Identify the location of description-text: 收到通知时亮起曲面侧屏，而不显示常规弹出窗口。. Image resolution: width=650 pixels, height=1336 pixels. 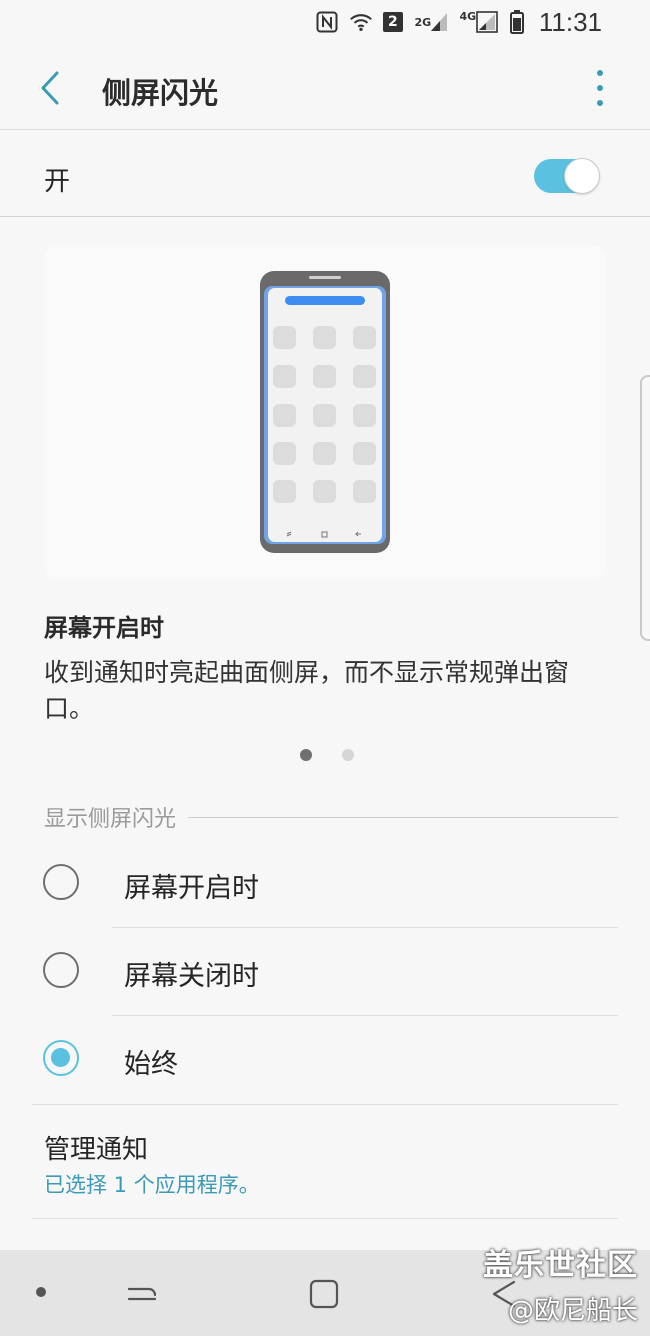
(307, 690).